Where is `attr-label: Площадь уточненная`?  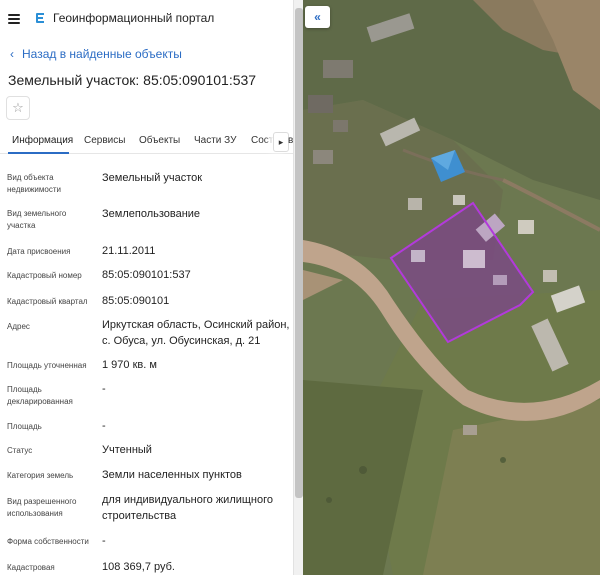
attr-label: Площадь уточненная is located at coordinates (47, 365).